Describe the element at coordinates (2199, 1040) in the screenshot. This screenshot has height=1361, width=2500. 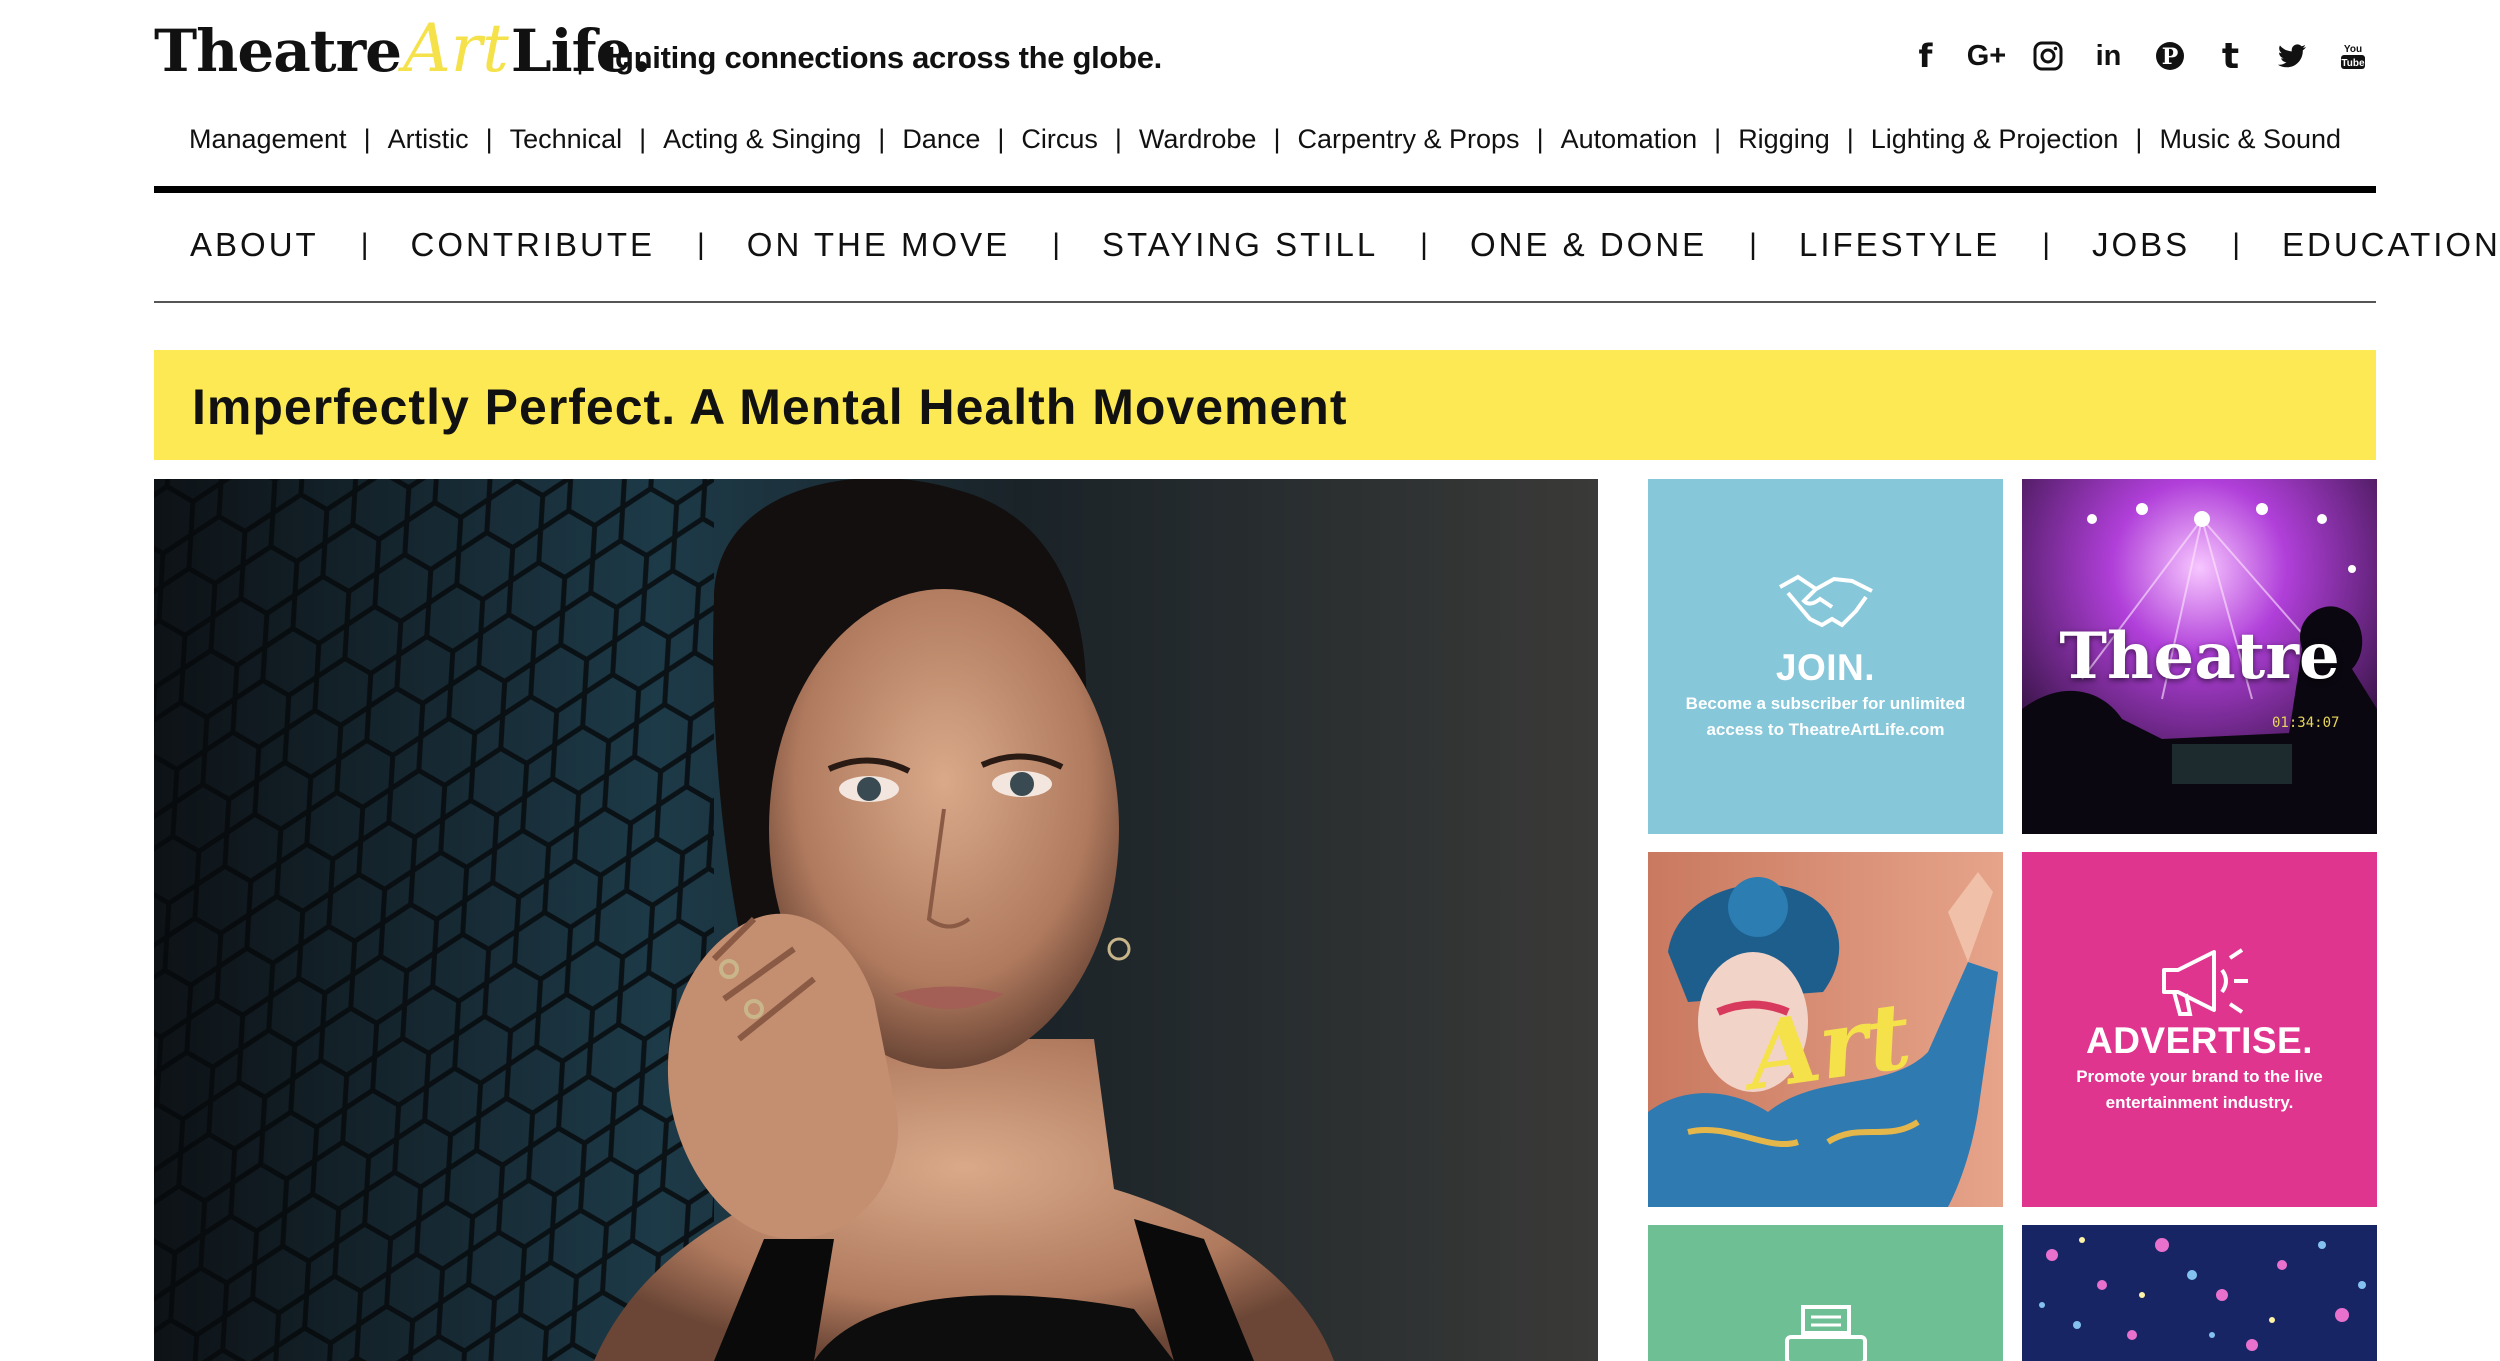
I see `advertise-title: ADVERTISE.` at that location.